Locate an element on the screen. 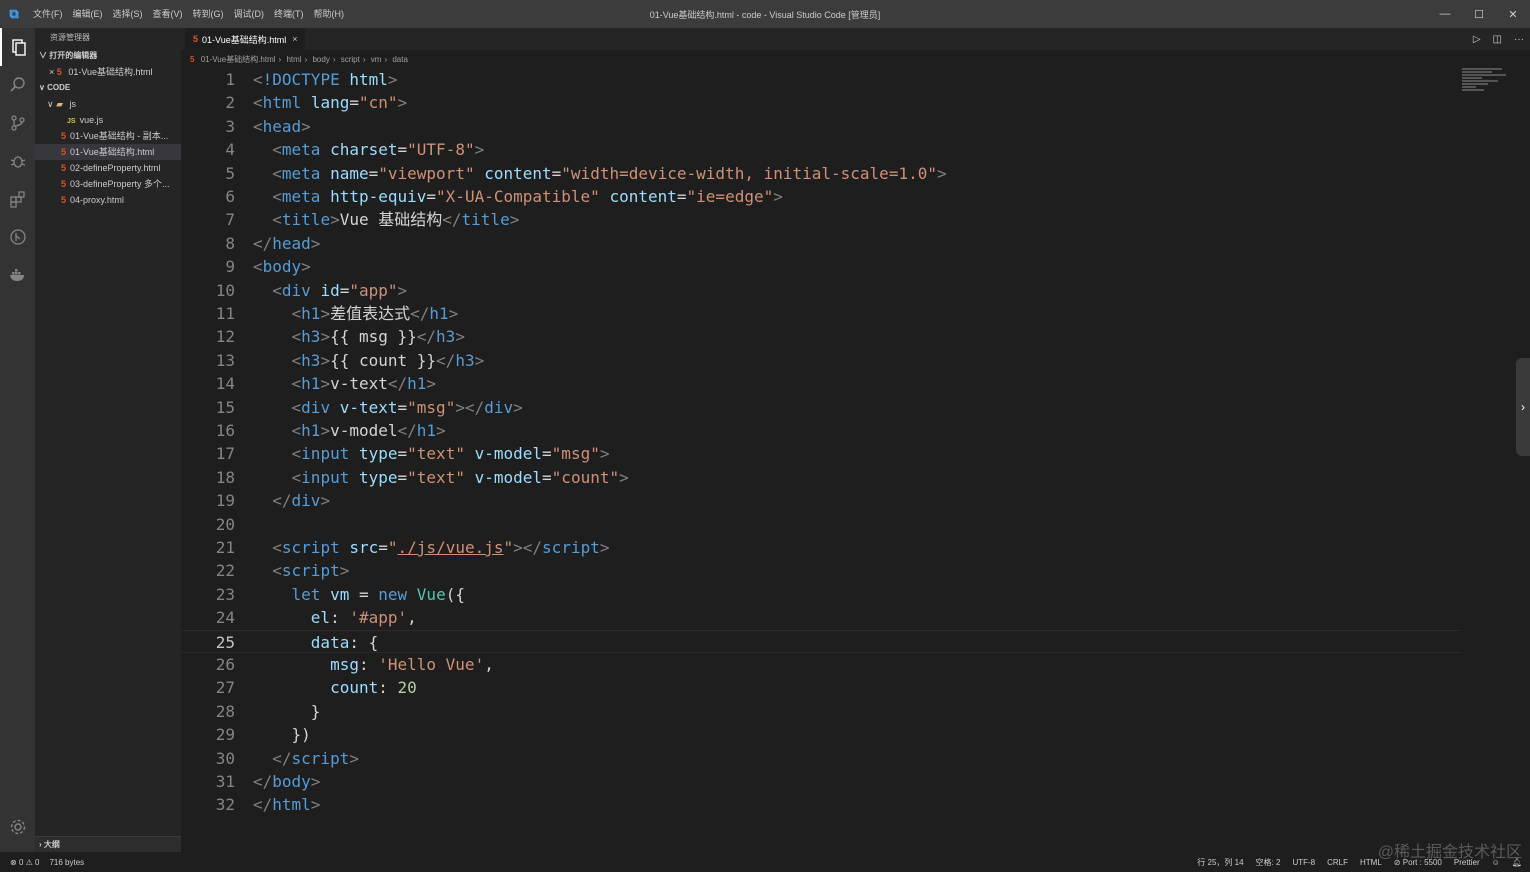 Image resolution: width=1530 pixels, height=872 pixels. folder-item-js: ∨ ▰ js is located at coordinates (108, 104).